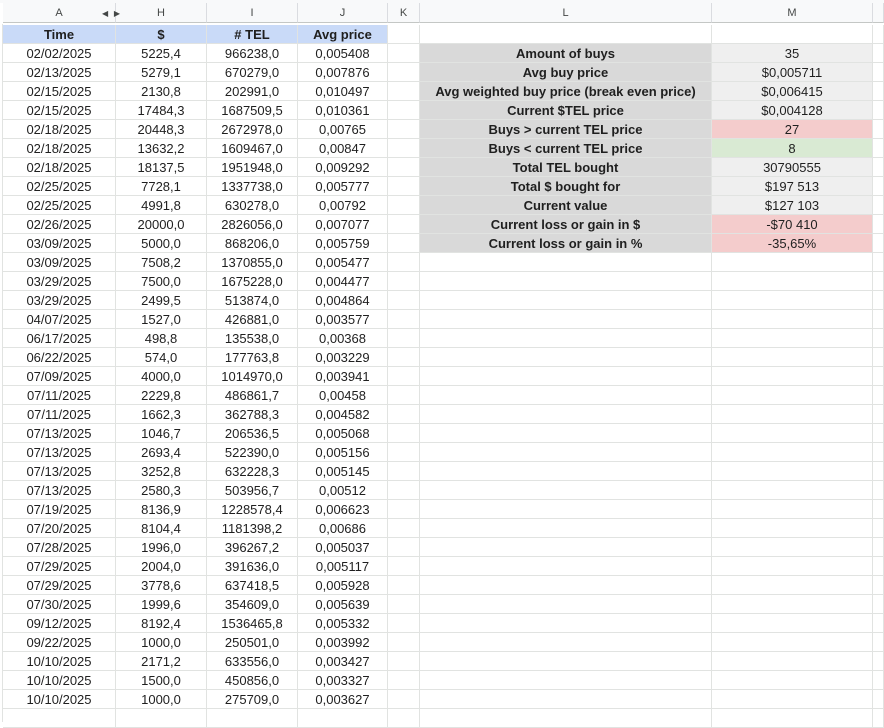  Describe the element at coordinates (252, 395) in the screenshot. I see `tel-cell: 486861,7` at that location.